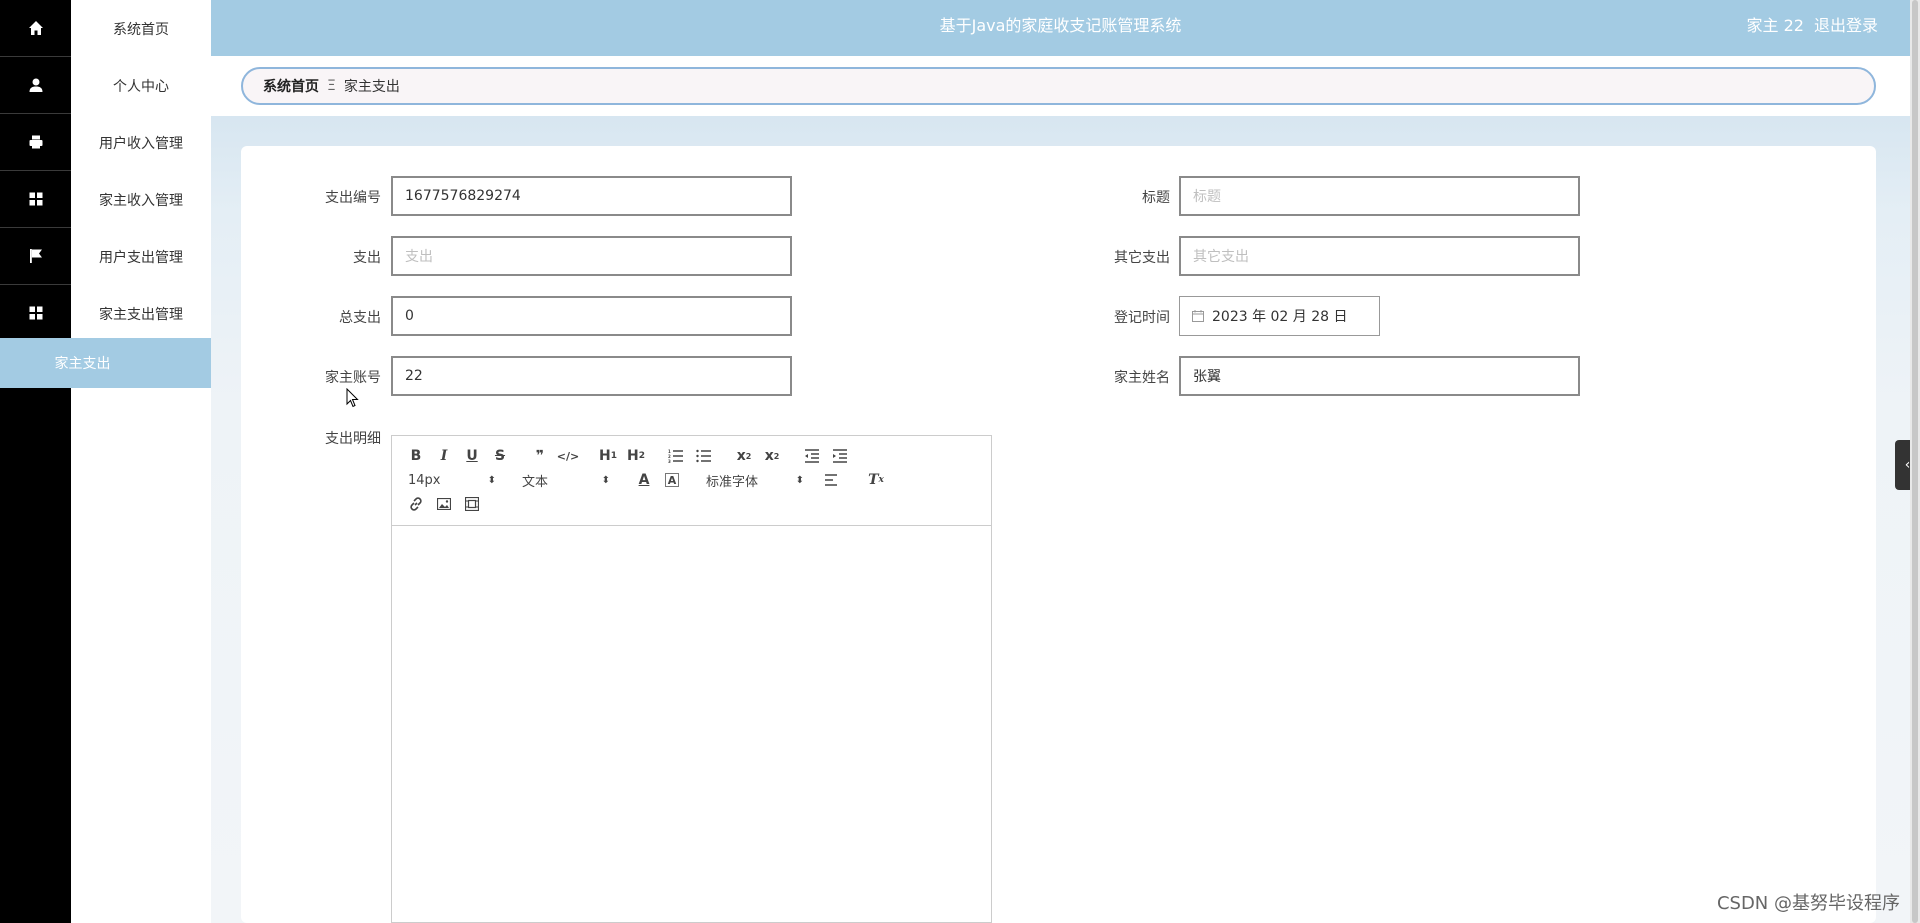  Describe the element at coordinates (591, 376) in the screenshot. I see `owner-account-field: 22` at that location.